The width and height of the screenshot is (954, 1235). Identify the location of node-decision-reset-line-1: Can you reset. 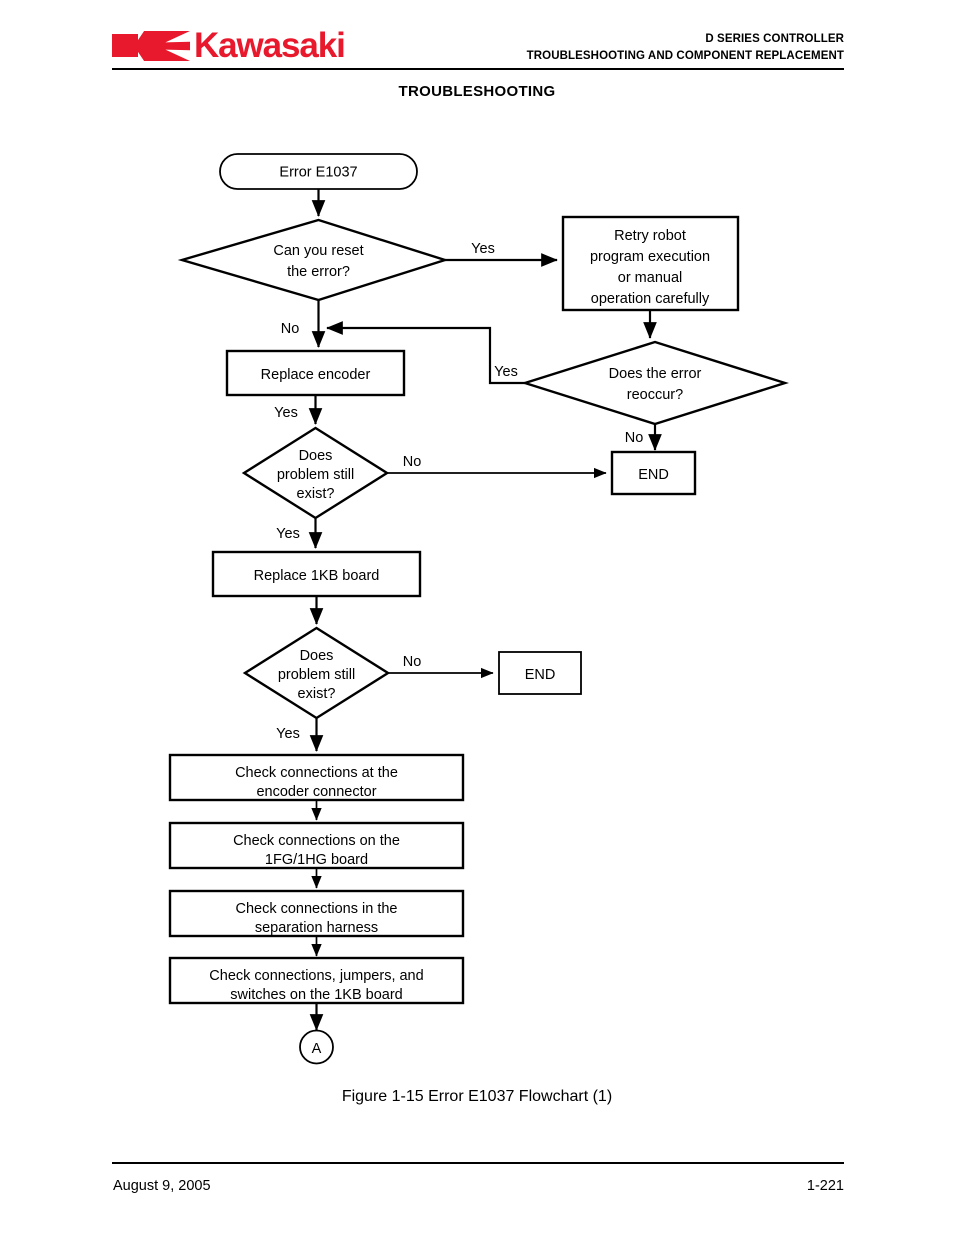
(318, 251).